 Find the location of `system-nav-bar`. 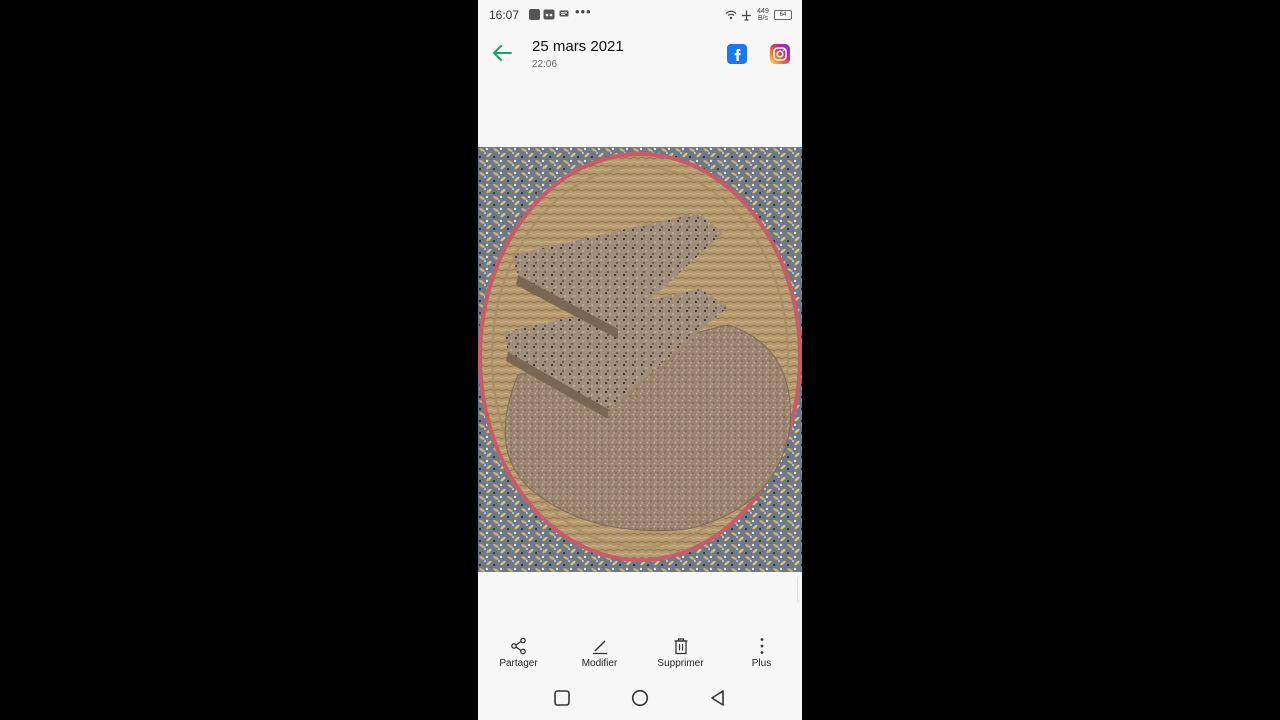

system-nav-bar is located at coordinates (640, 698).